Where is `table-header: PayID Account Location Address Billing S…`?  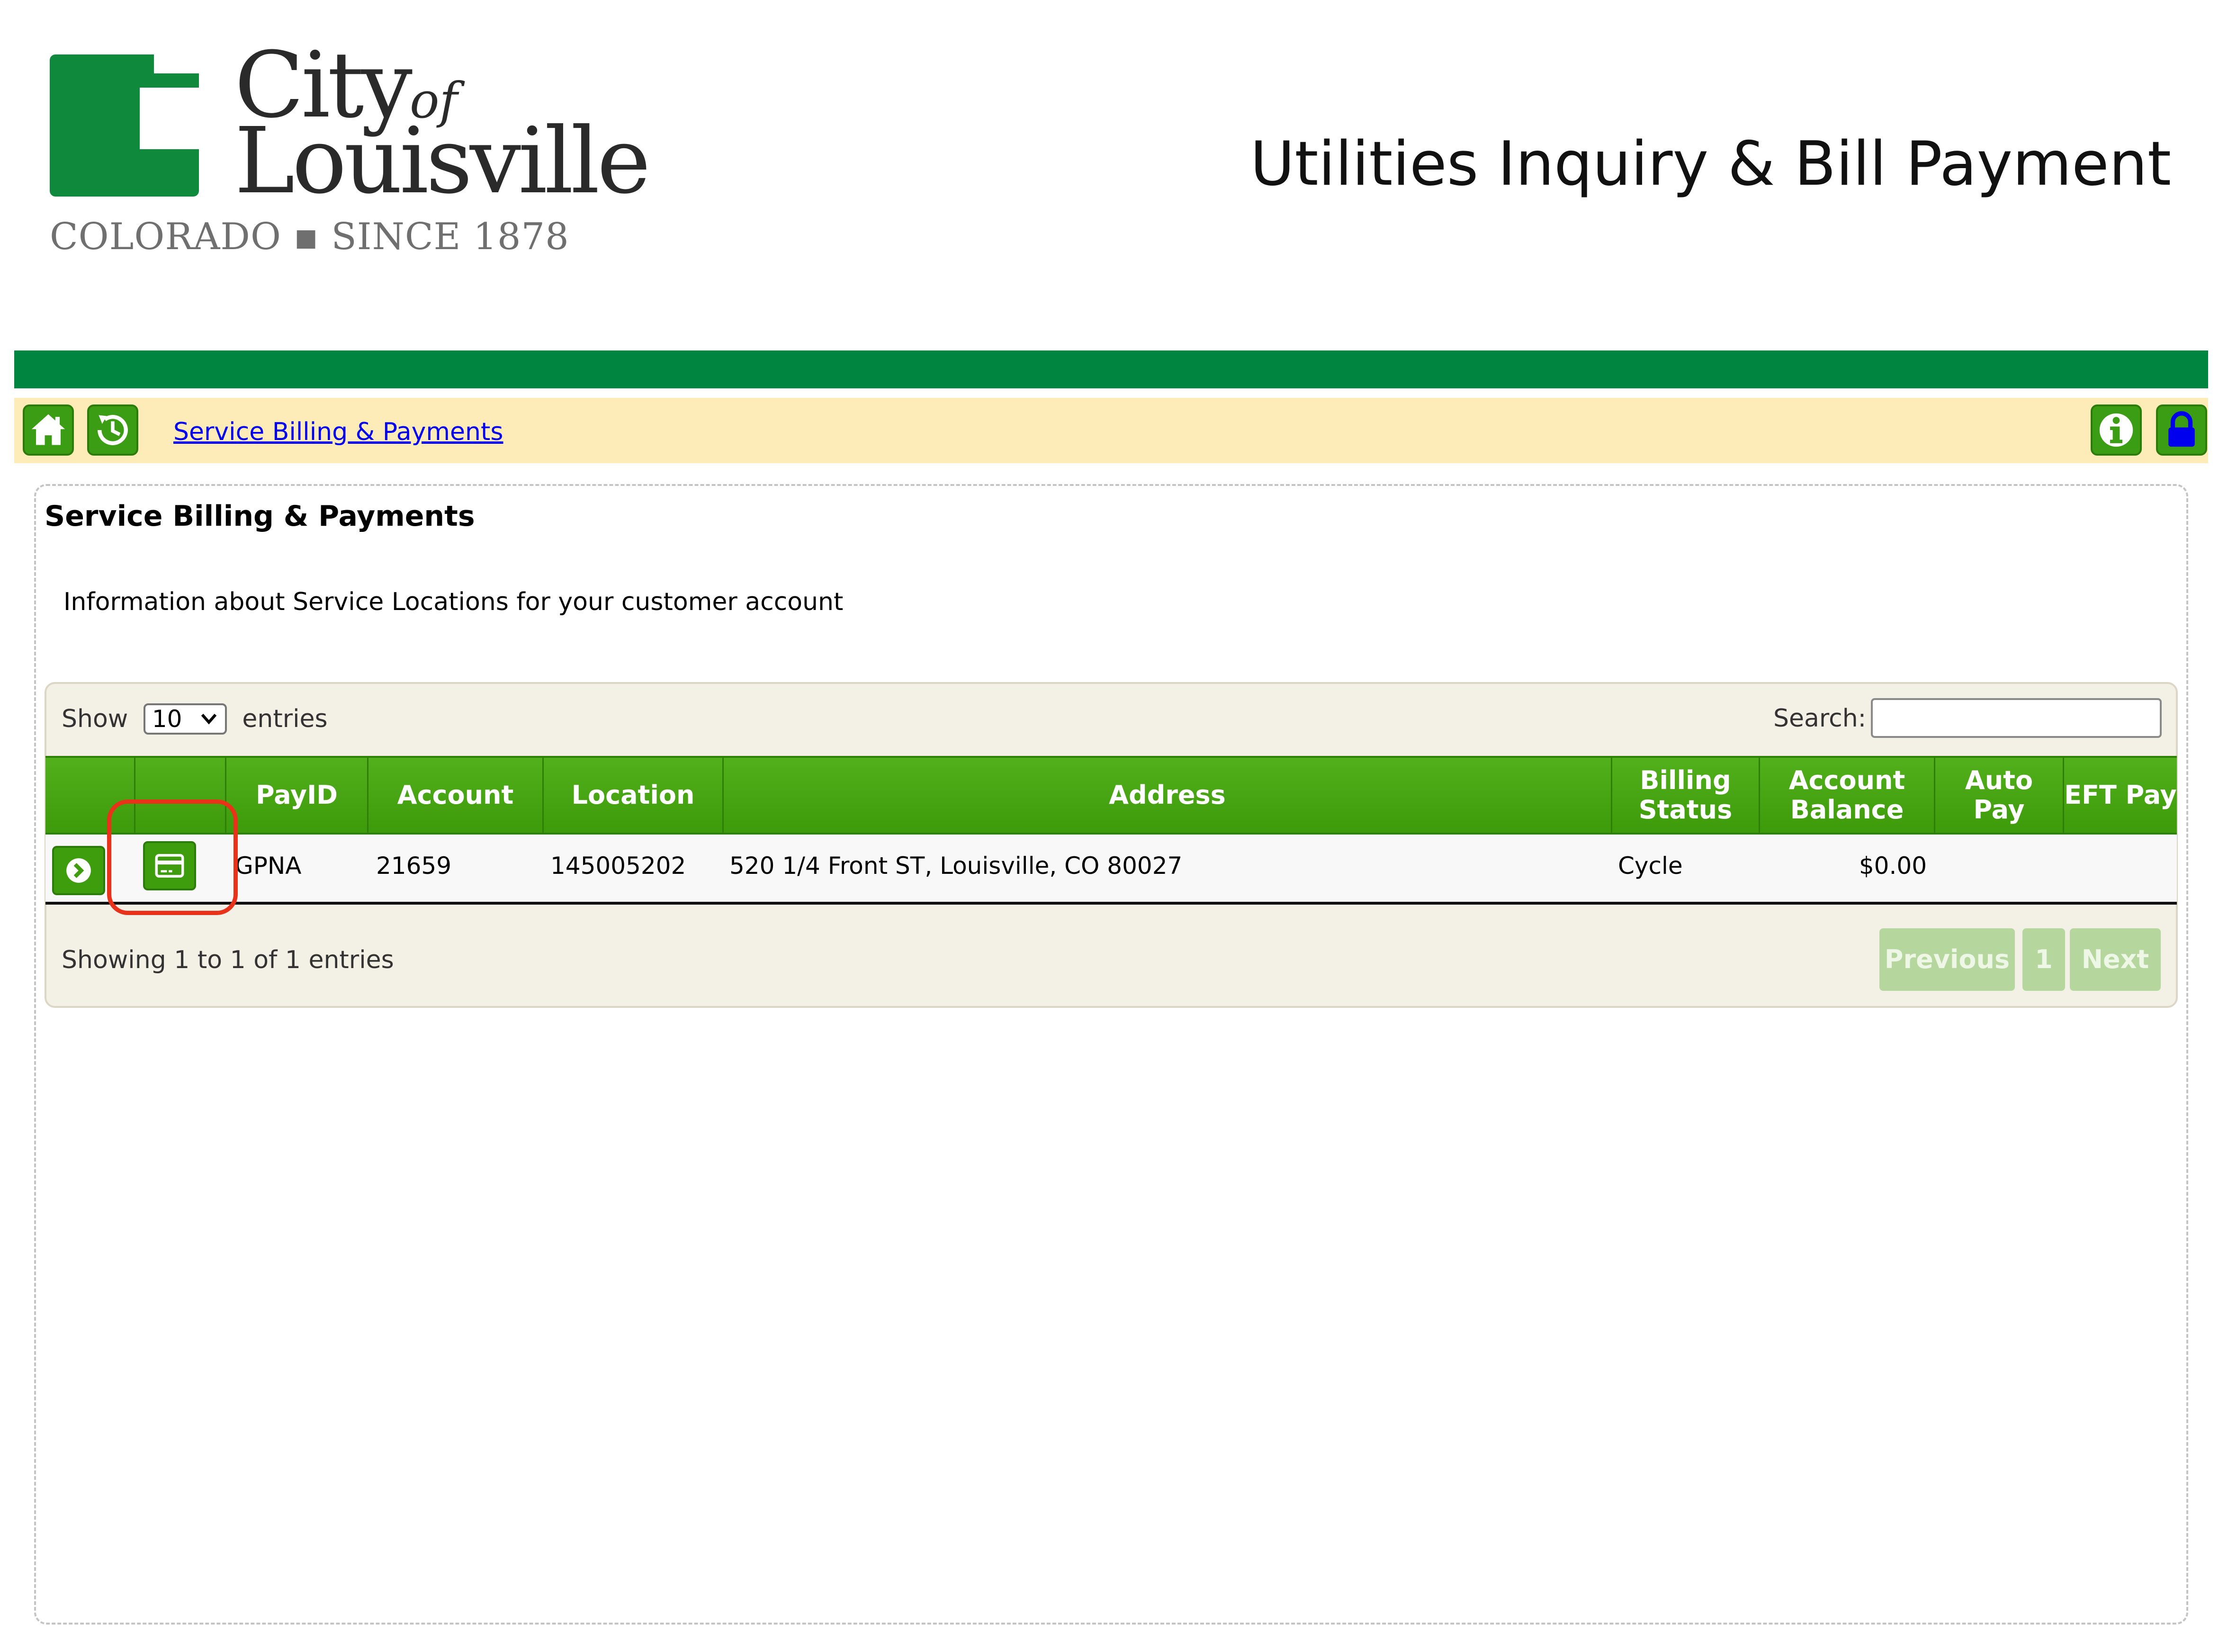
table-header: PayID Account Location Address Billing S… is located at coordinates (1111, 795).